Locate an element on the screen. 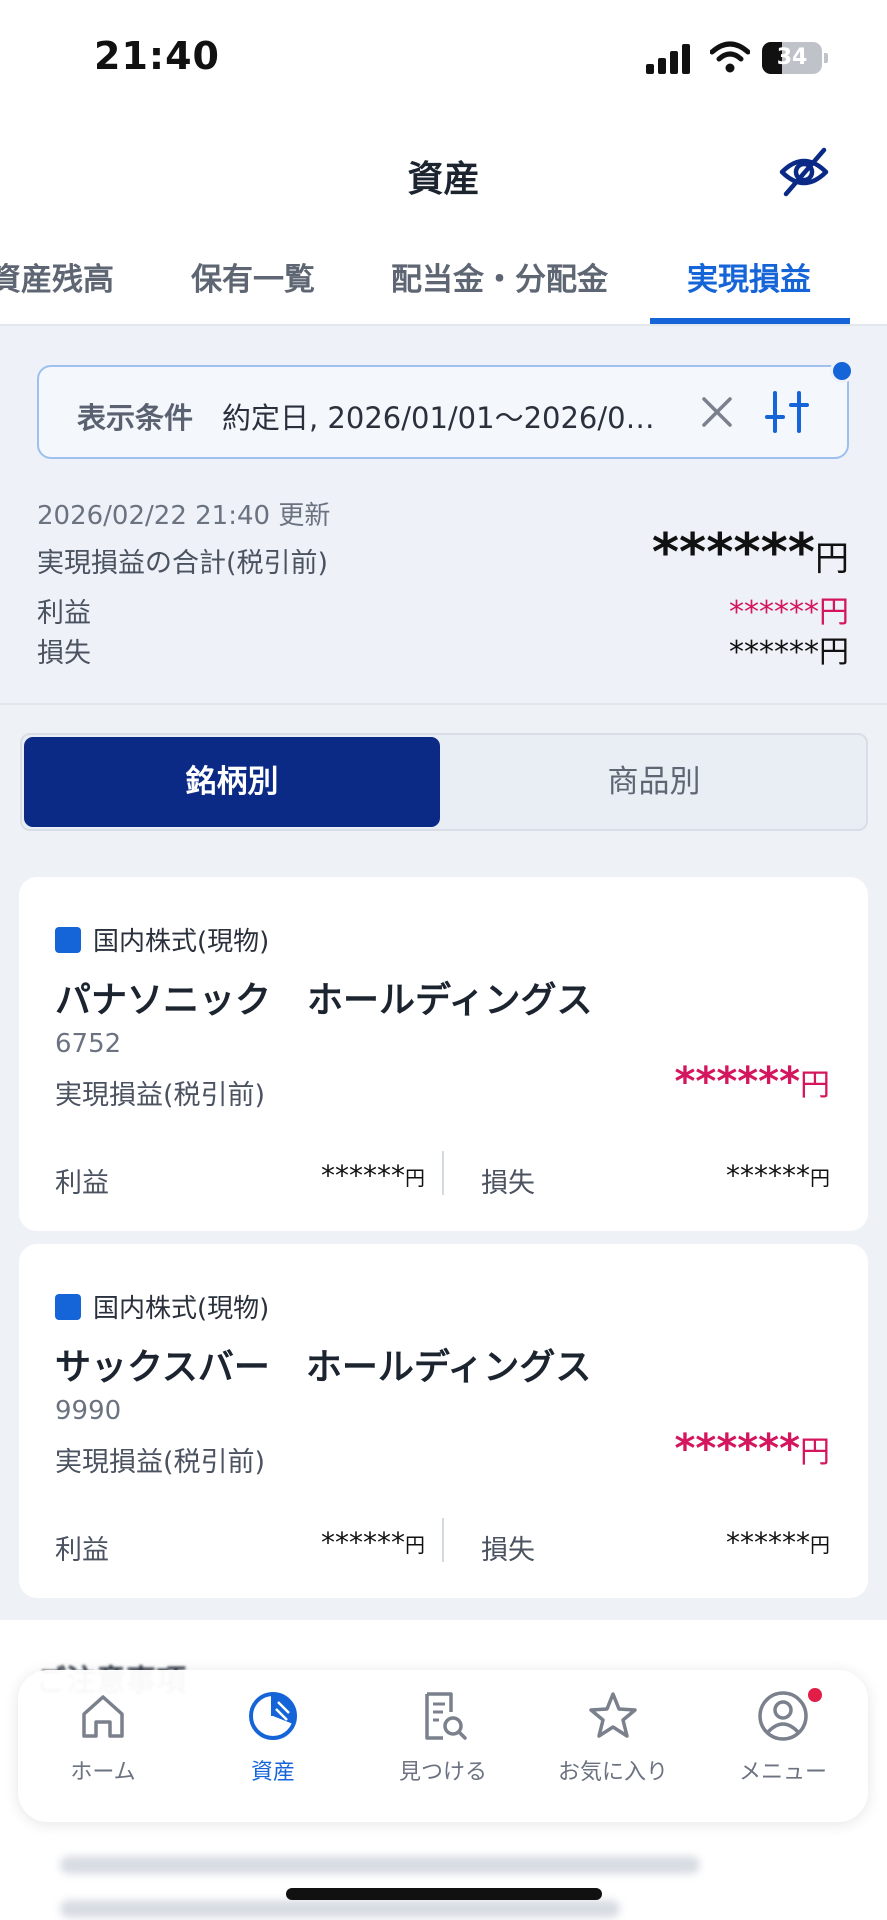 The height and width of the screenshot is (1920, 887). nav-label: 見つける is located at coordinates (442, 1772).